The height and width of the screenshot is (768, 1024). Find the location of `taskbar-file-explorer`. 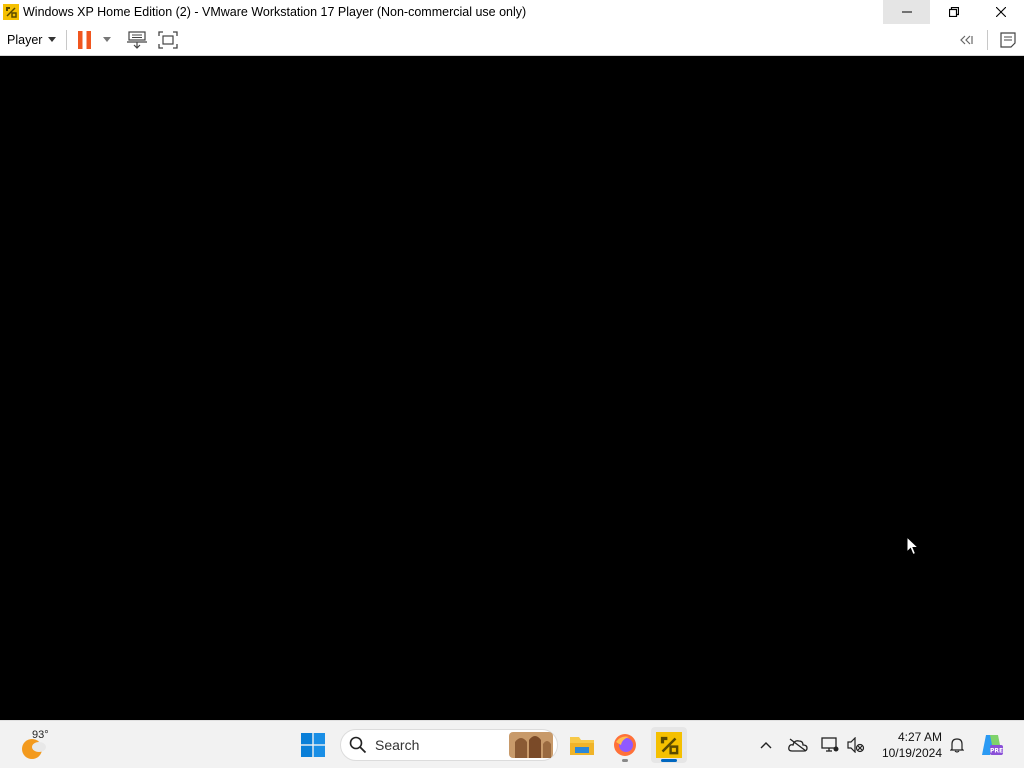

taskbar-file-explorer is located at coordinates (582, 745).